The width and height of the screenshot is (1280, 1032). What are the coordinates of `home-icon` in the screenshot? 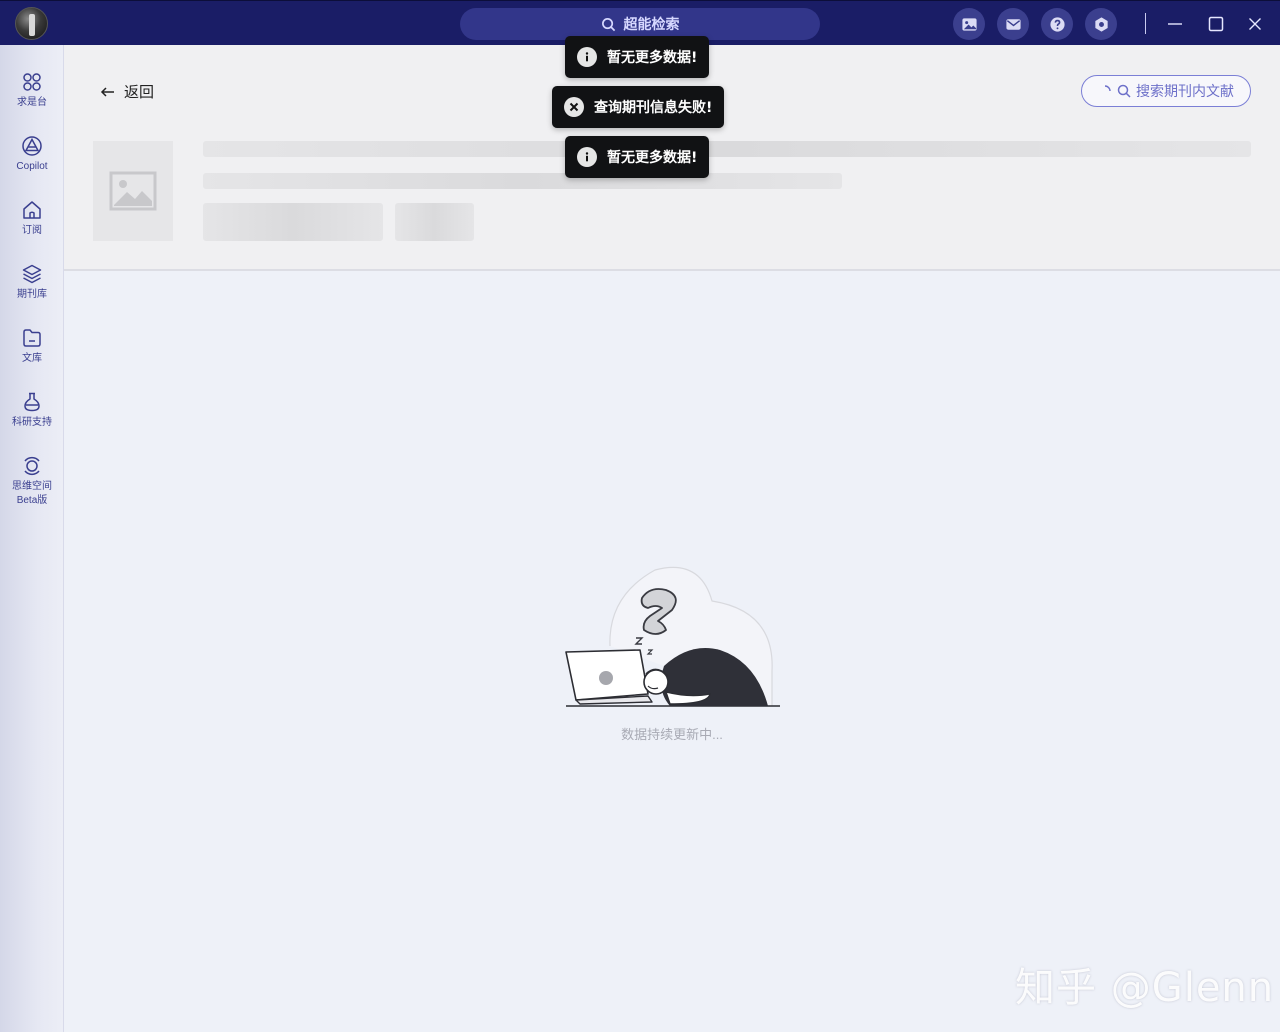 It's located at (32, 210).